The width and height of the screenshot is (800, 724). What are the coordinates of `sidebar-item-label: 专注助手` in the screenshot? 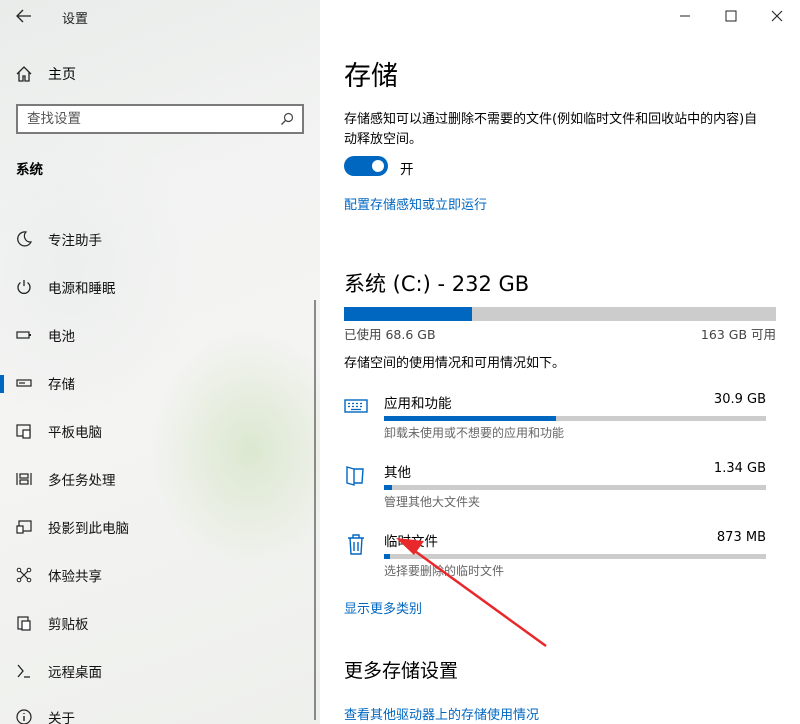 It's located at (75, 241).